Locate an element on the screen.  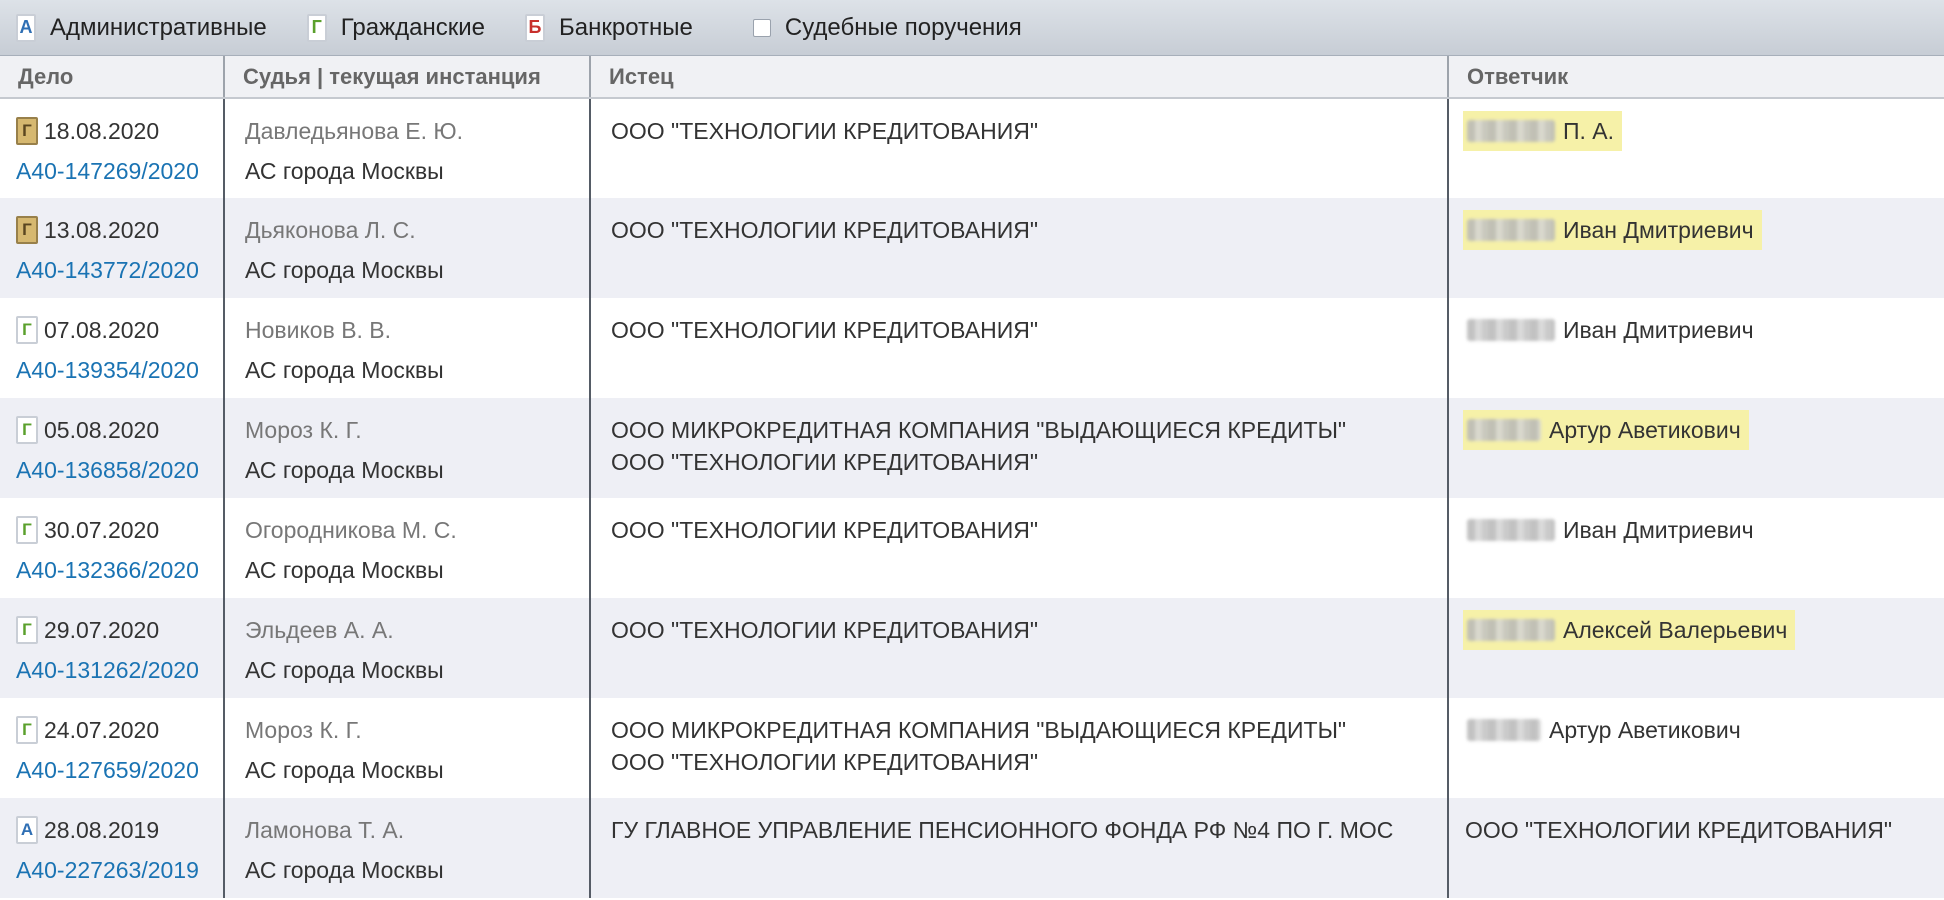
defendant-name-text: Алексей Валерьевич is located at coordinates (1675, 630).